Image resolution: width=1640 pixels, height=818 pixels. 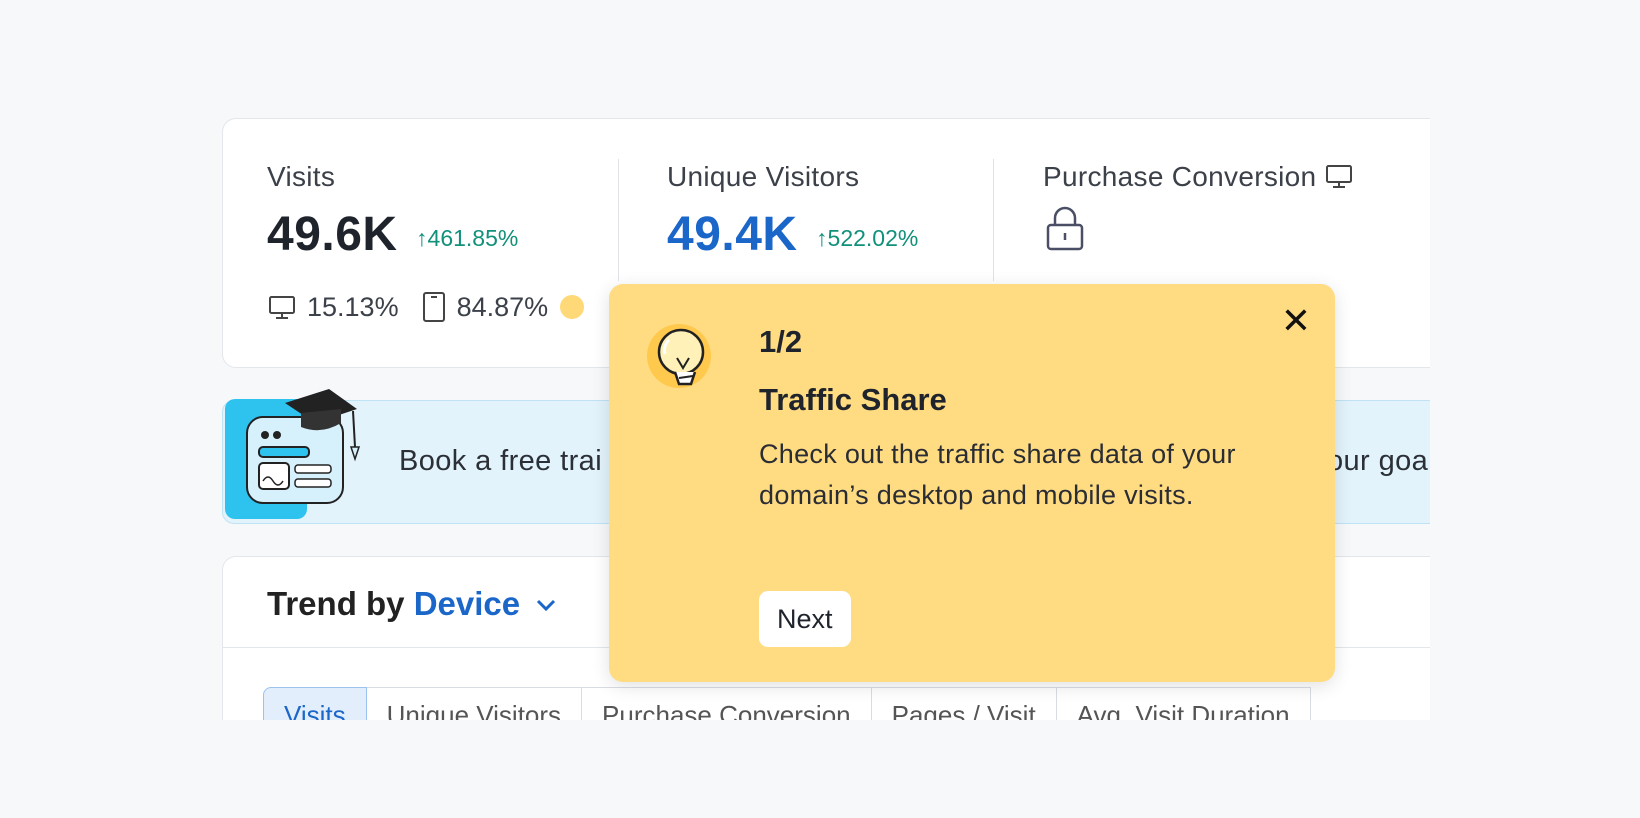 What do you see at coordinates (679, 356) in the screenshot?
I see `lightbulb-icon` at bounding box center [679, 356].